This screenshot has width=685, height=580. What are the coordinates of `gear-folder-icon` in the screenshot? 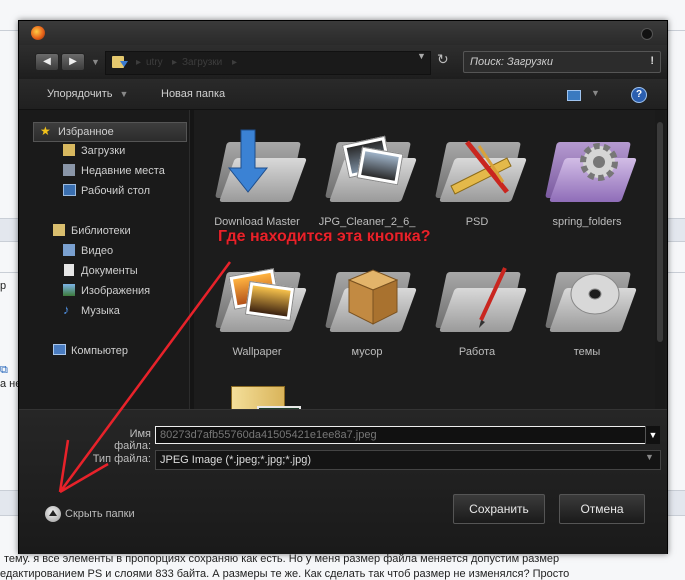 It's located at (591, 170).